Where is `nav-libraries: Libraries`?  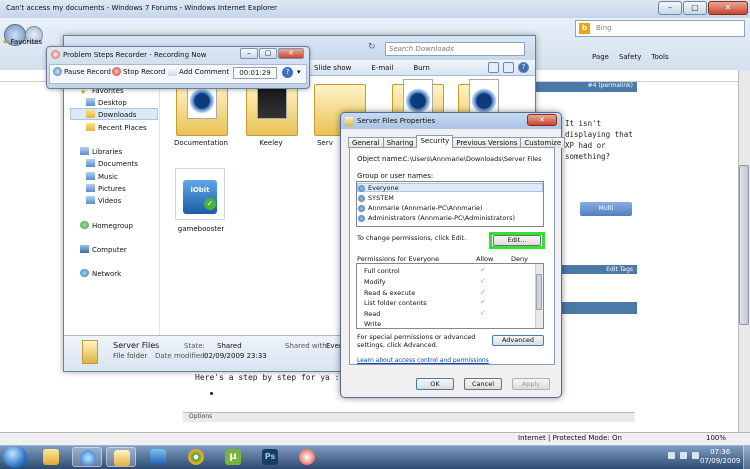 nav-libraries: Libraries is located at coordinates (101, 151).